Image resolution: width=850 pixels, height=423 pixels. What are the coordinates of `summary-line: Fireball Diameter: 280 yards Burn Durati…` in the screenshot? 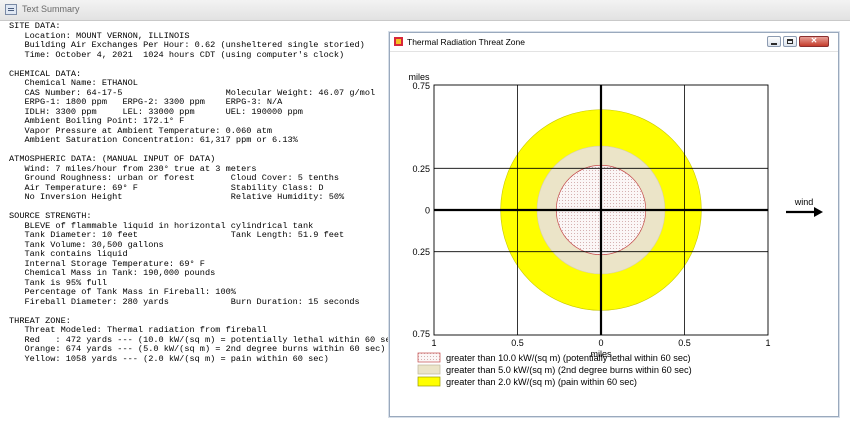 It's located at (184, 301).